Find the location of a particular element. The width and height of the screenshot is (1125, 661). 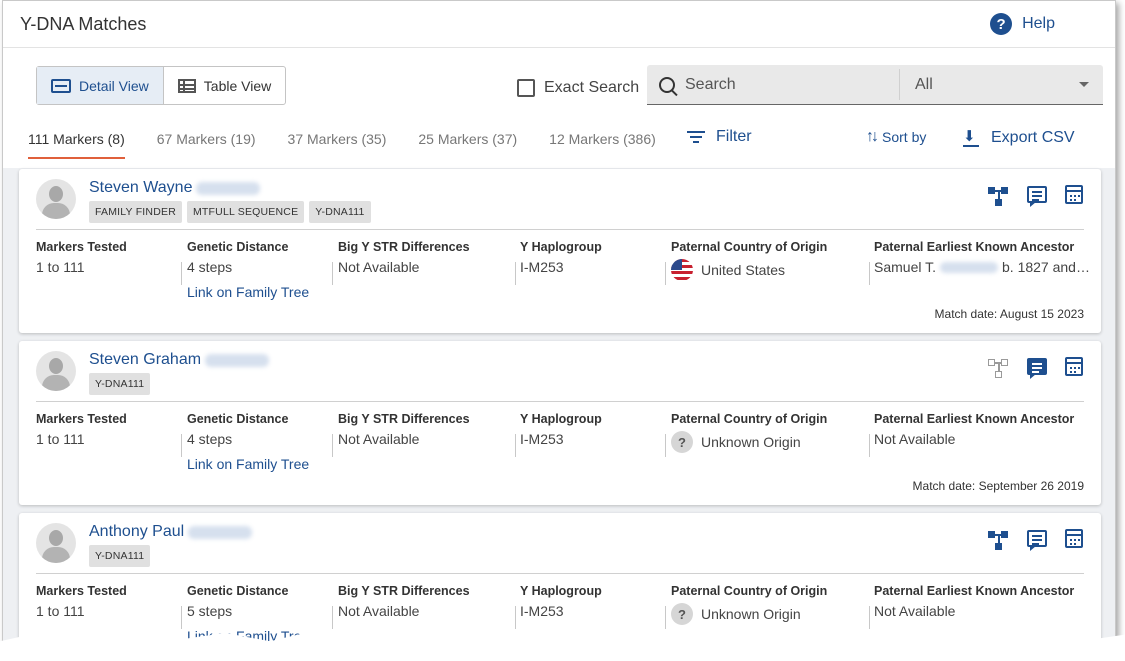

badge: FAMILY FINDER is located at coordinates (135, 212).